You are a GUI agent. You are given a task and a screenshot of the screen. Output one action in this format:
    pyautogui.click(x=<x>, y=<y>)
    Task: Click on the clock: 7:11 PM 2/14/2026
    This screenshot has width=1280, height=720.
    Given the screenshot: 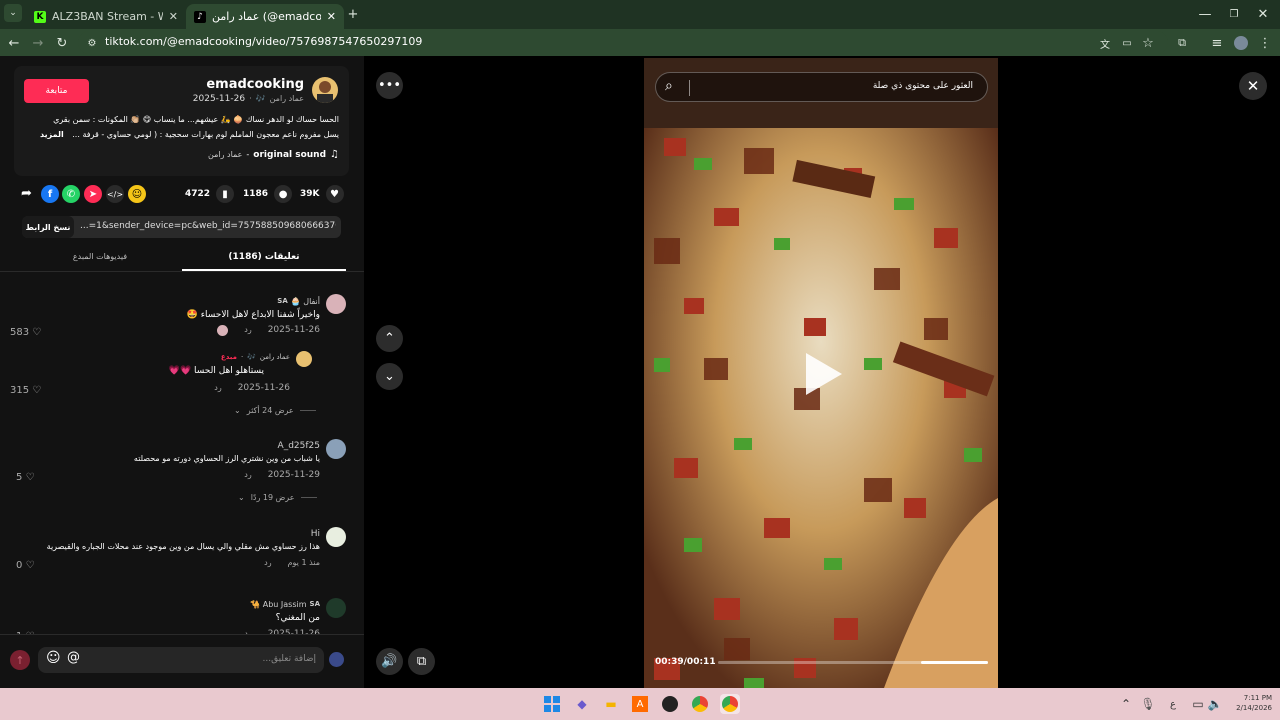 What is the action you would take?
    pyautogui.click(x=1250, y=703)
    